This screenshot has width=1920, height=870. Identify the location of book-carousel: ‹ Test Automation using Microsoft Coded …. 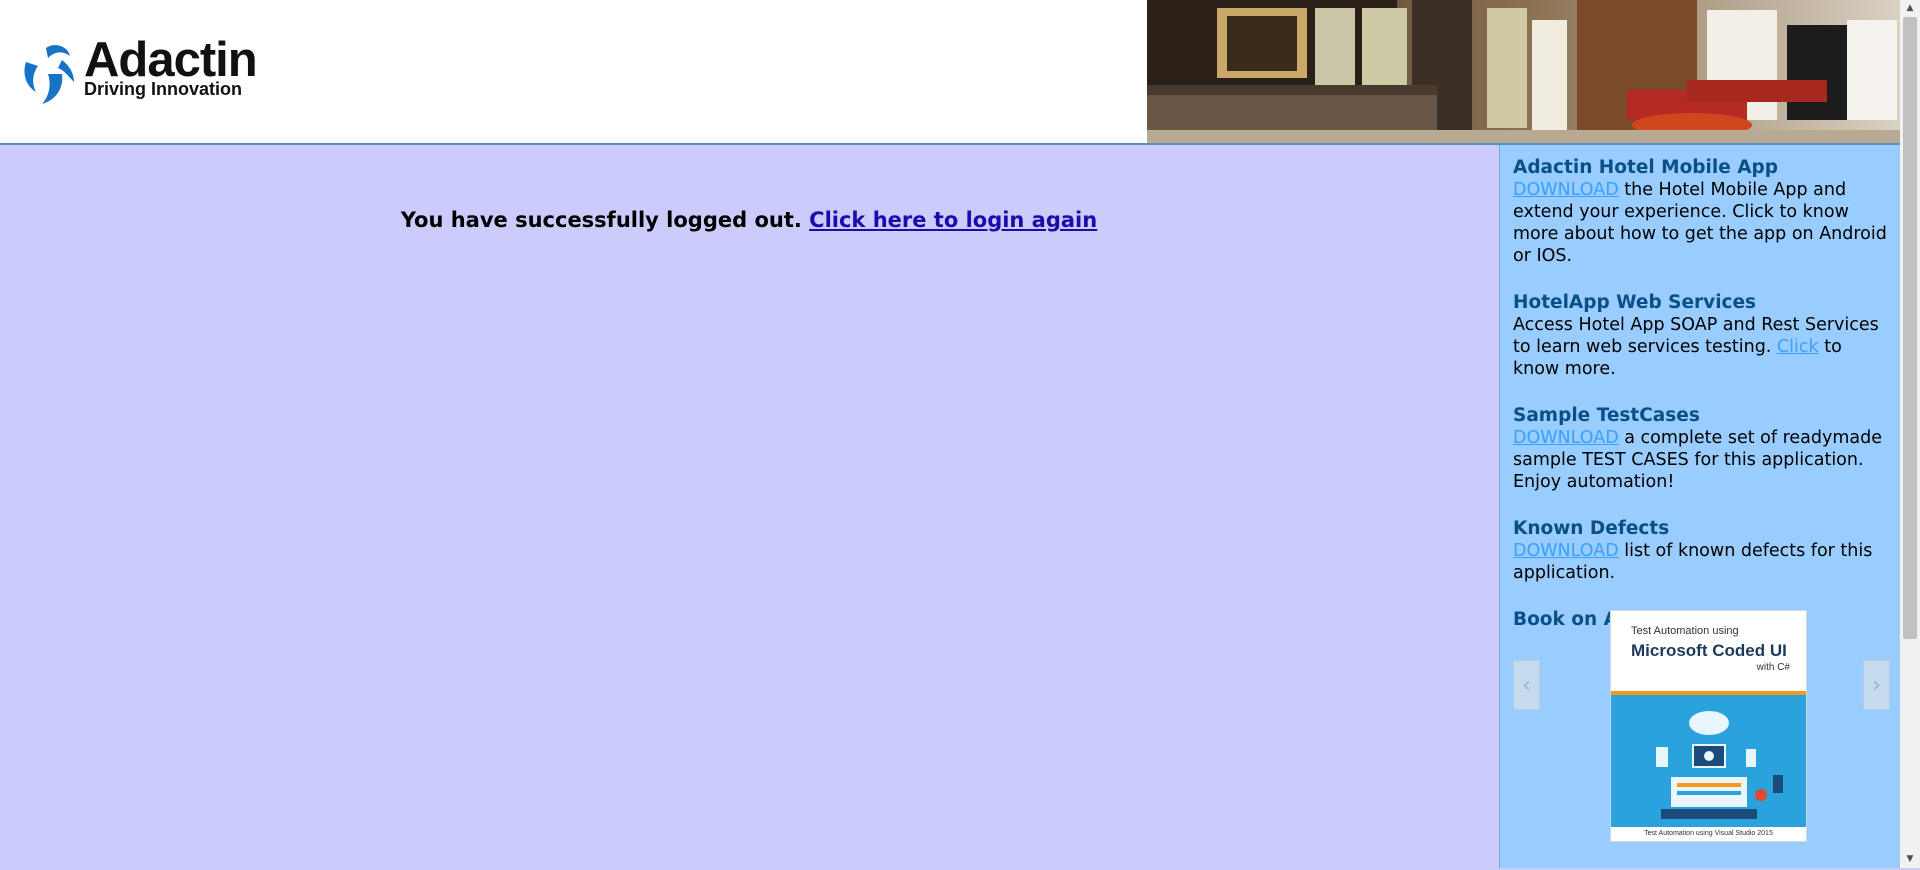
(1703, 740).